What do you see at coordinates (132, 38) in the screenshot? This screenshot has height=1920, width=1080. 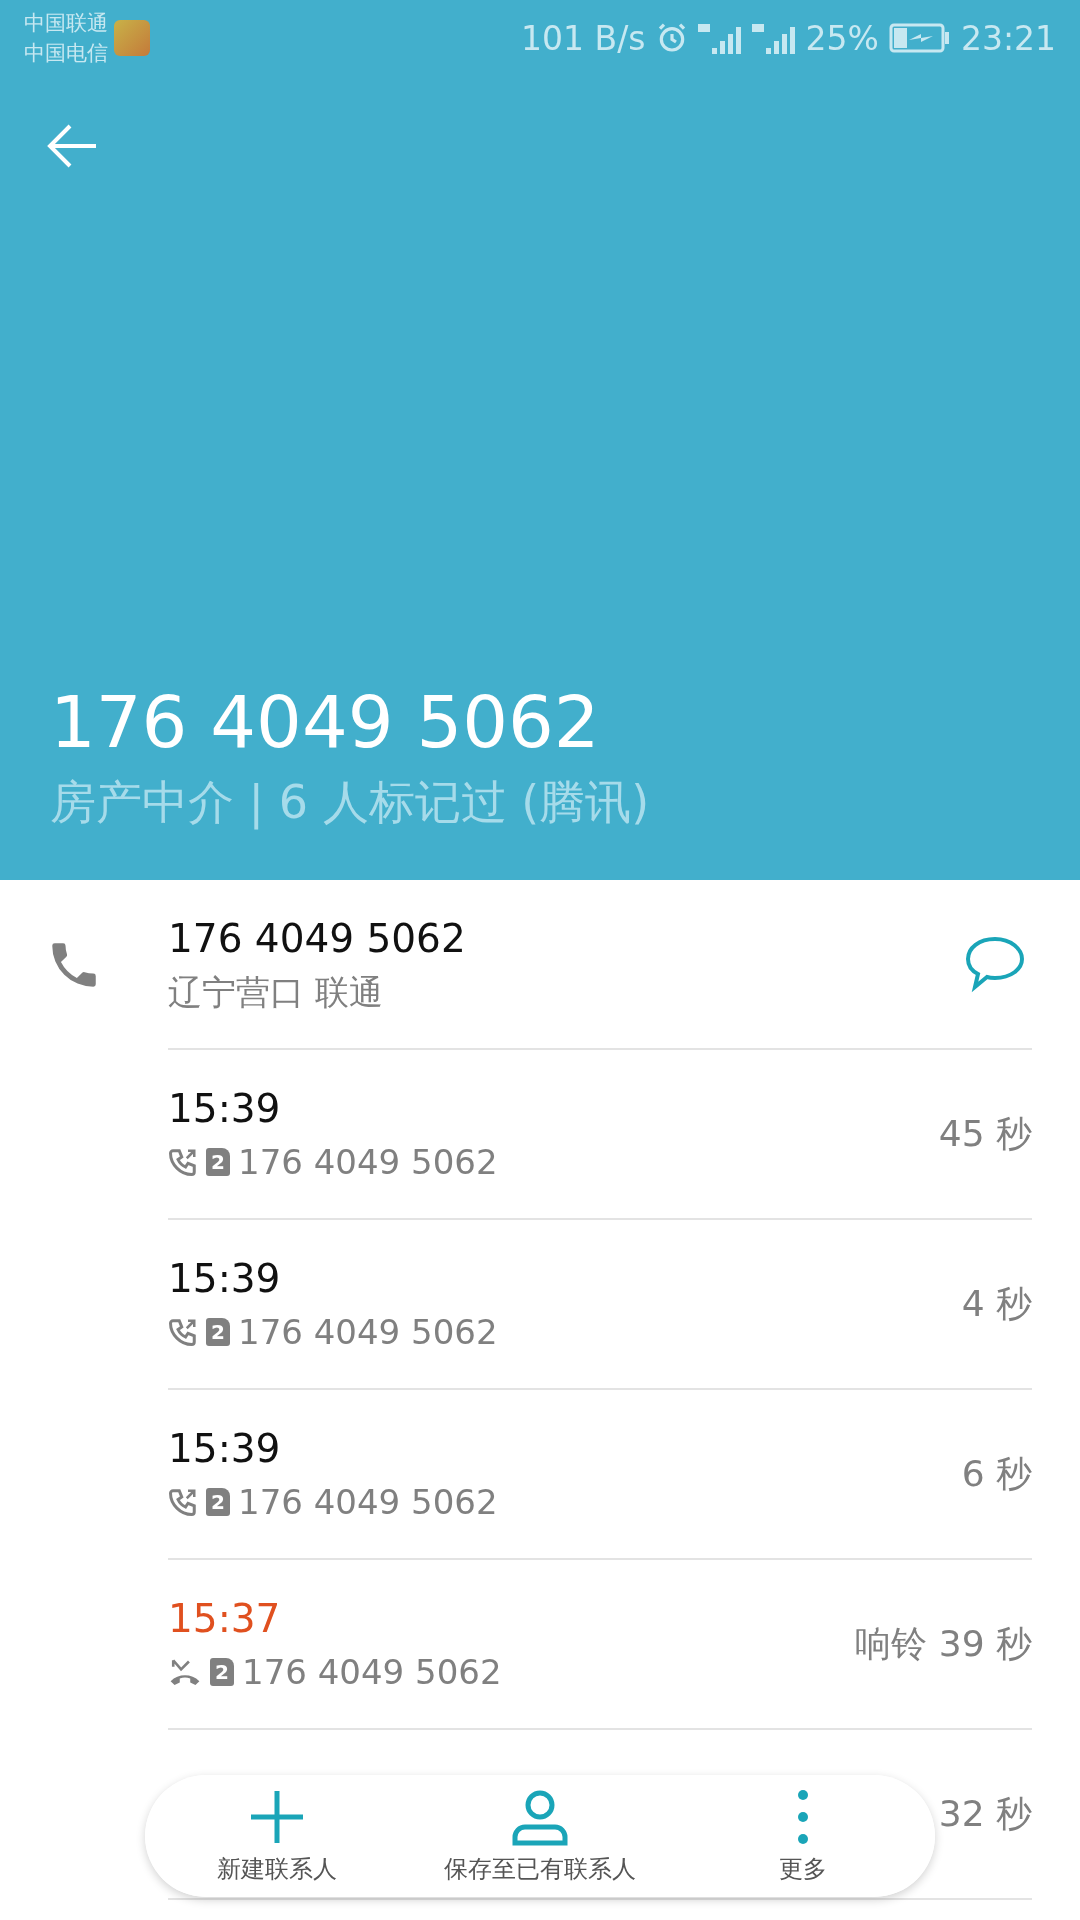 I see `app-notification-icon` at bounding box center [132, 38].